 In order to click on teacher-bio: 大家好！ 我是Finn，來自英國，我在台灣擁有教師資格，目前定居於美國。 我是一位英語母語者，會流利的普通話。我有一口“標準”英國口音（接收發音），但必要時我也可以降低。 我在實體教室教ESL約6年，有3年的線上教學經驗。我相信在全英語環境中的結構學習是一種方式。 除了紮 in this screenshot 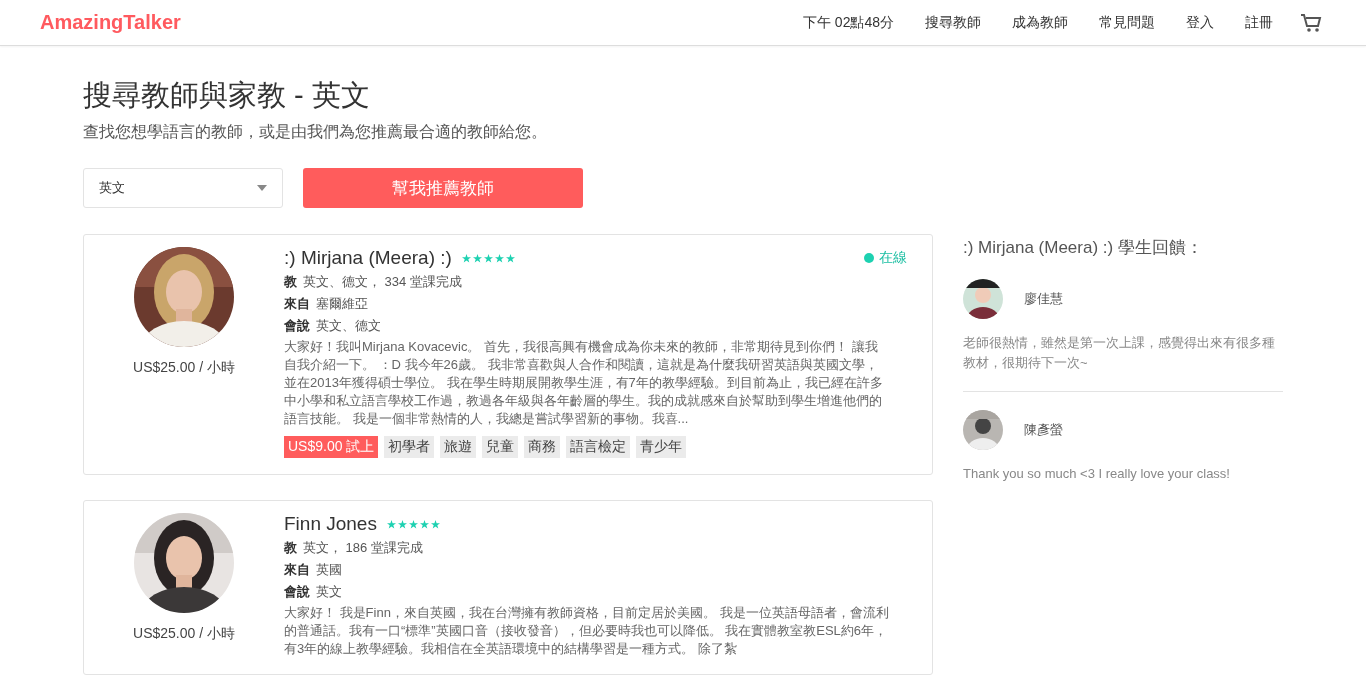, I will do `click(587, 631)`.